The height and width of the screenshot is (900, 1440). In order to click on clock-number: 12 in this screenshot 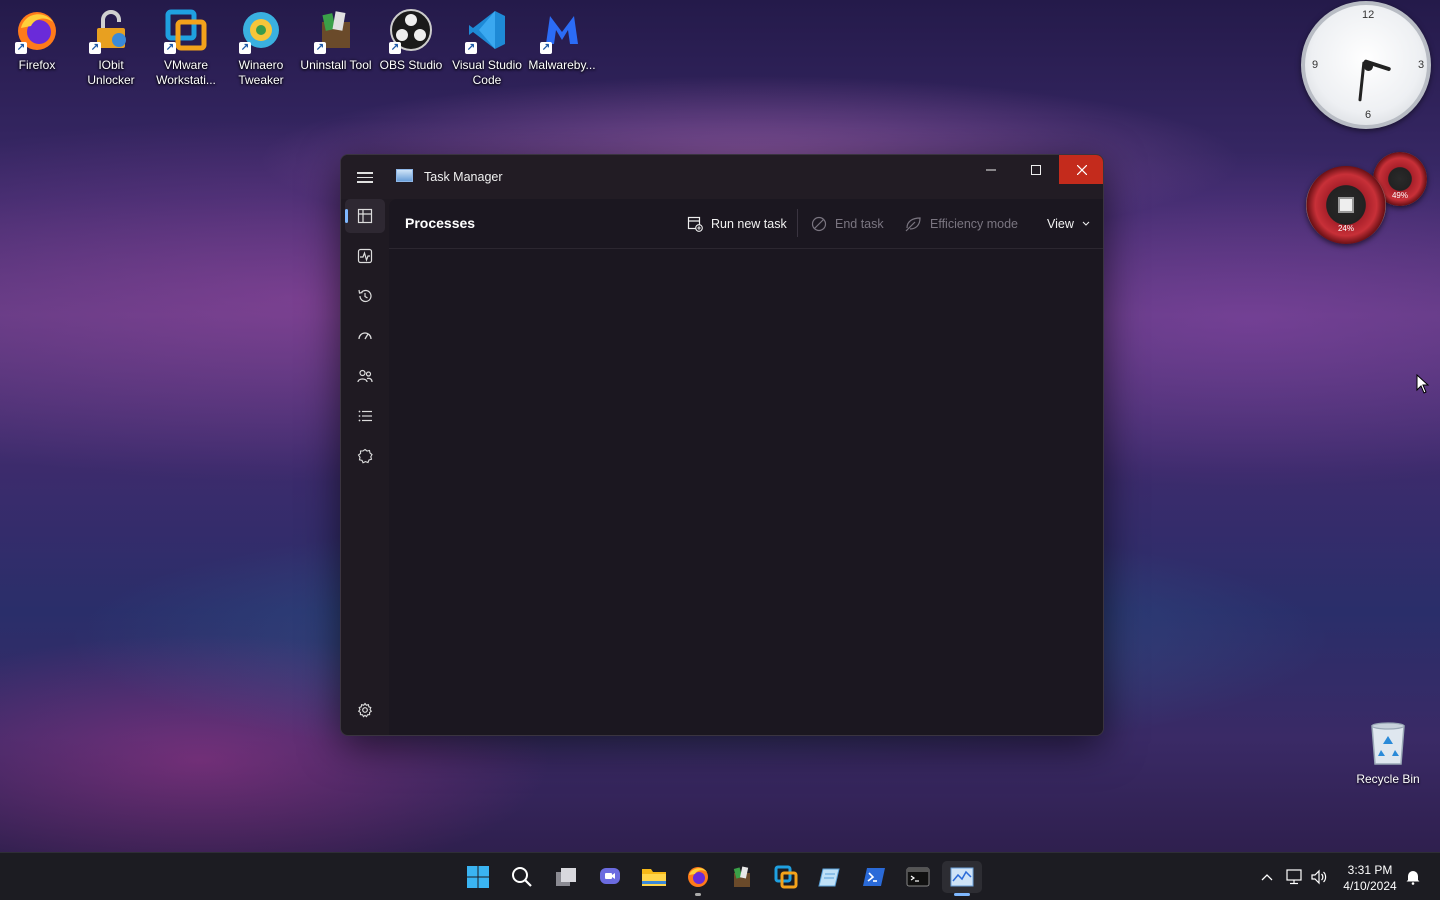, I will do `click(1368, 15)`.